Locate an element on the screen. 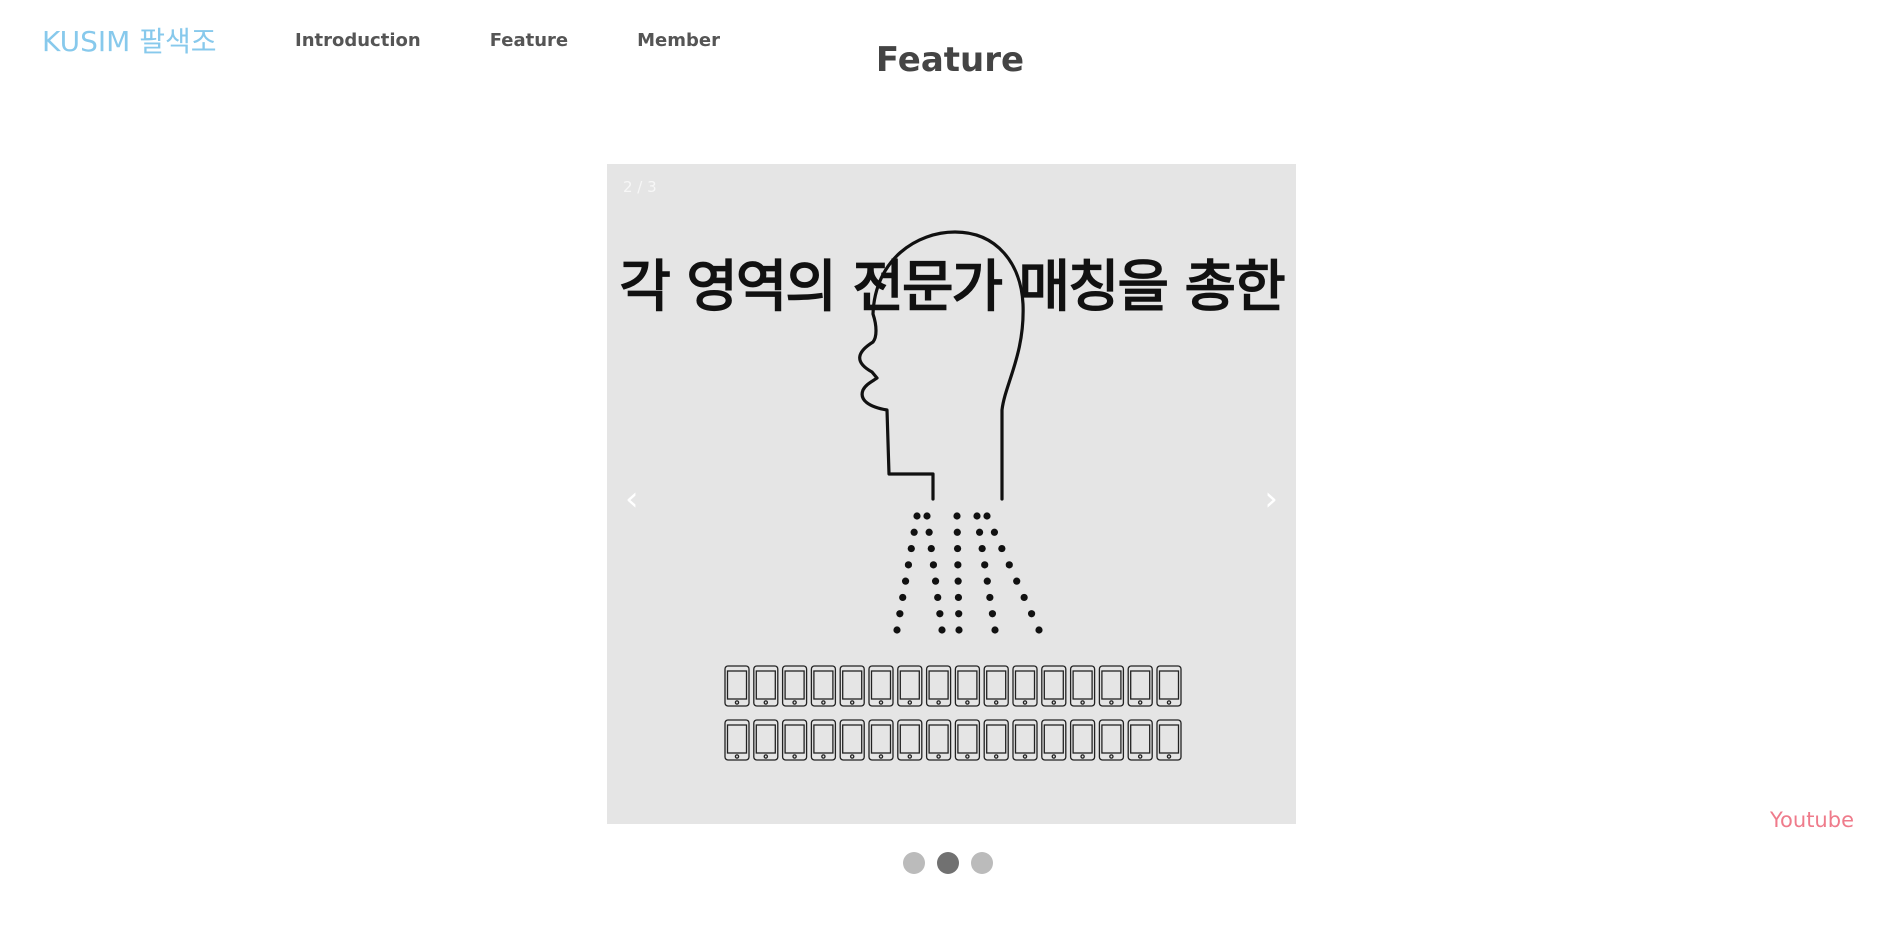 This screenshot has height=937, width=1896. youtube-link: Youtube is located at coordinates (1812, 820).